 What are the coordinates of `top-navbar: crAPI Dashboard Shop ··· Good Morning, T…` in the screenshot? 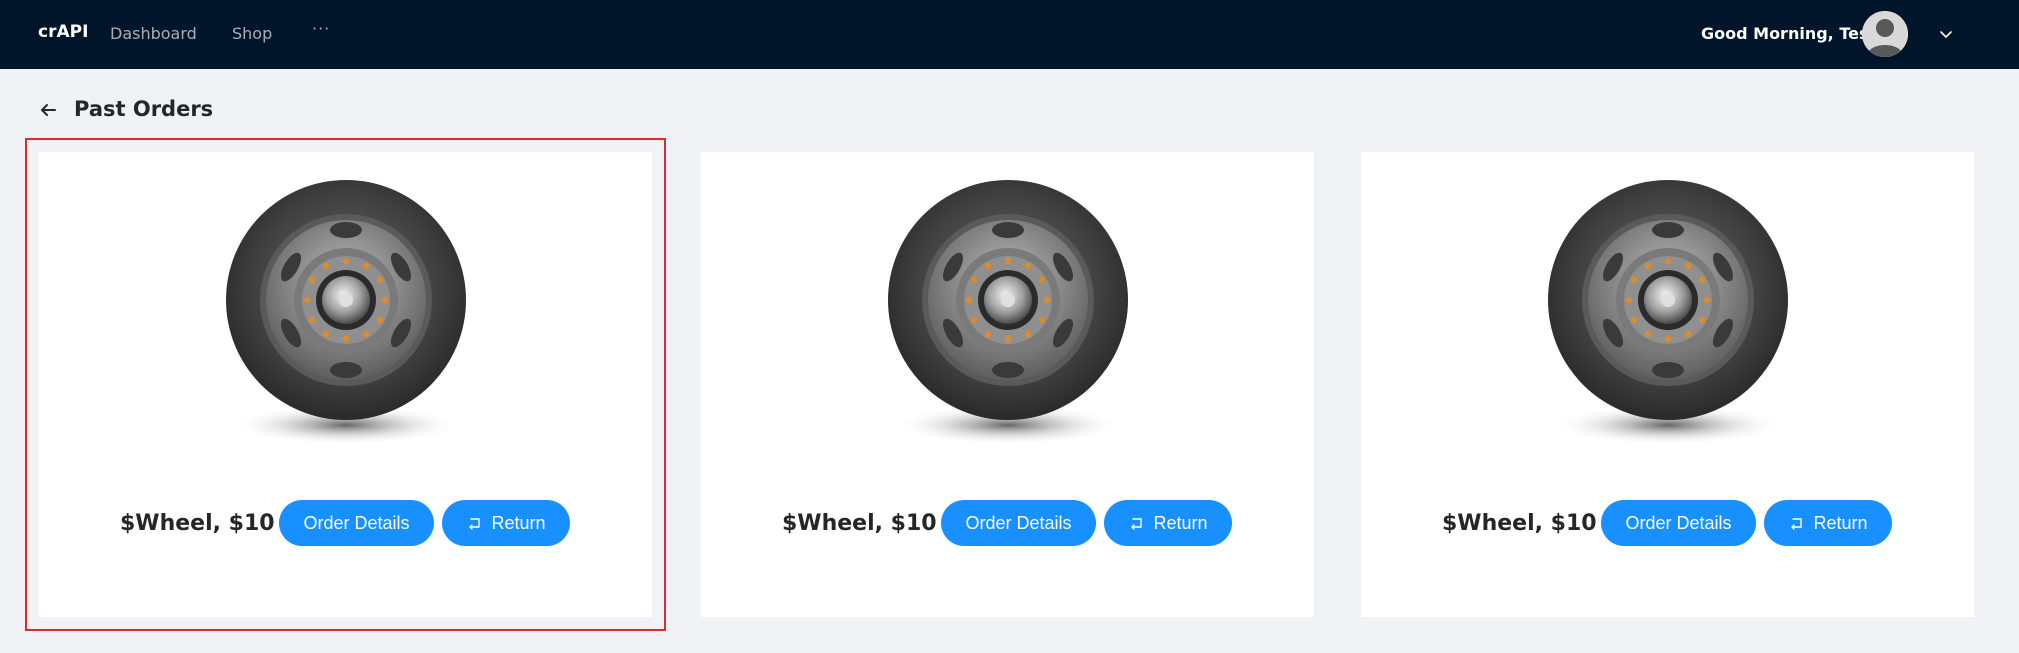 It's located at (1009, 34).